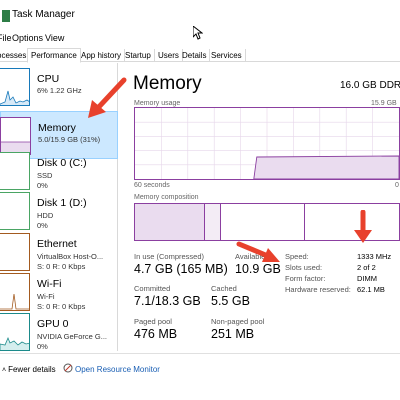  I want to click on memory-usage-graph, so click(267, 143).